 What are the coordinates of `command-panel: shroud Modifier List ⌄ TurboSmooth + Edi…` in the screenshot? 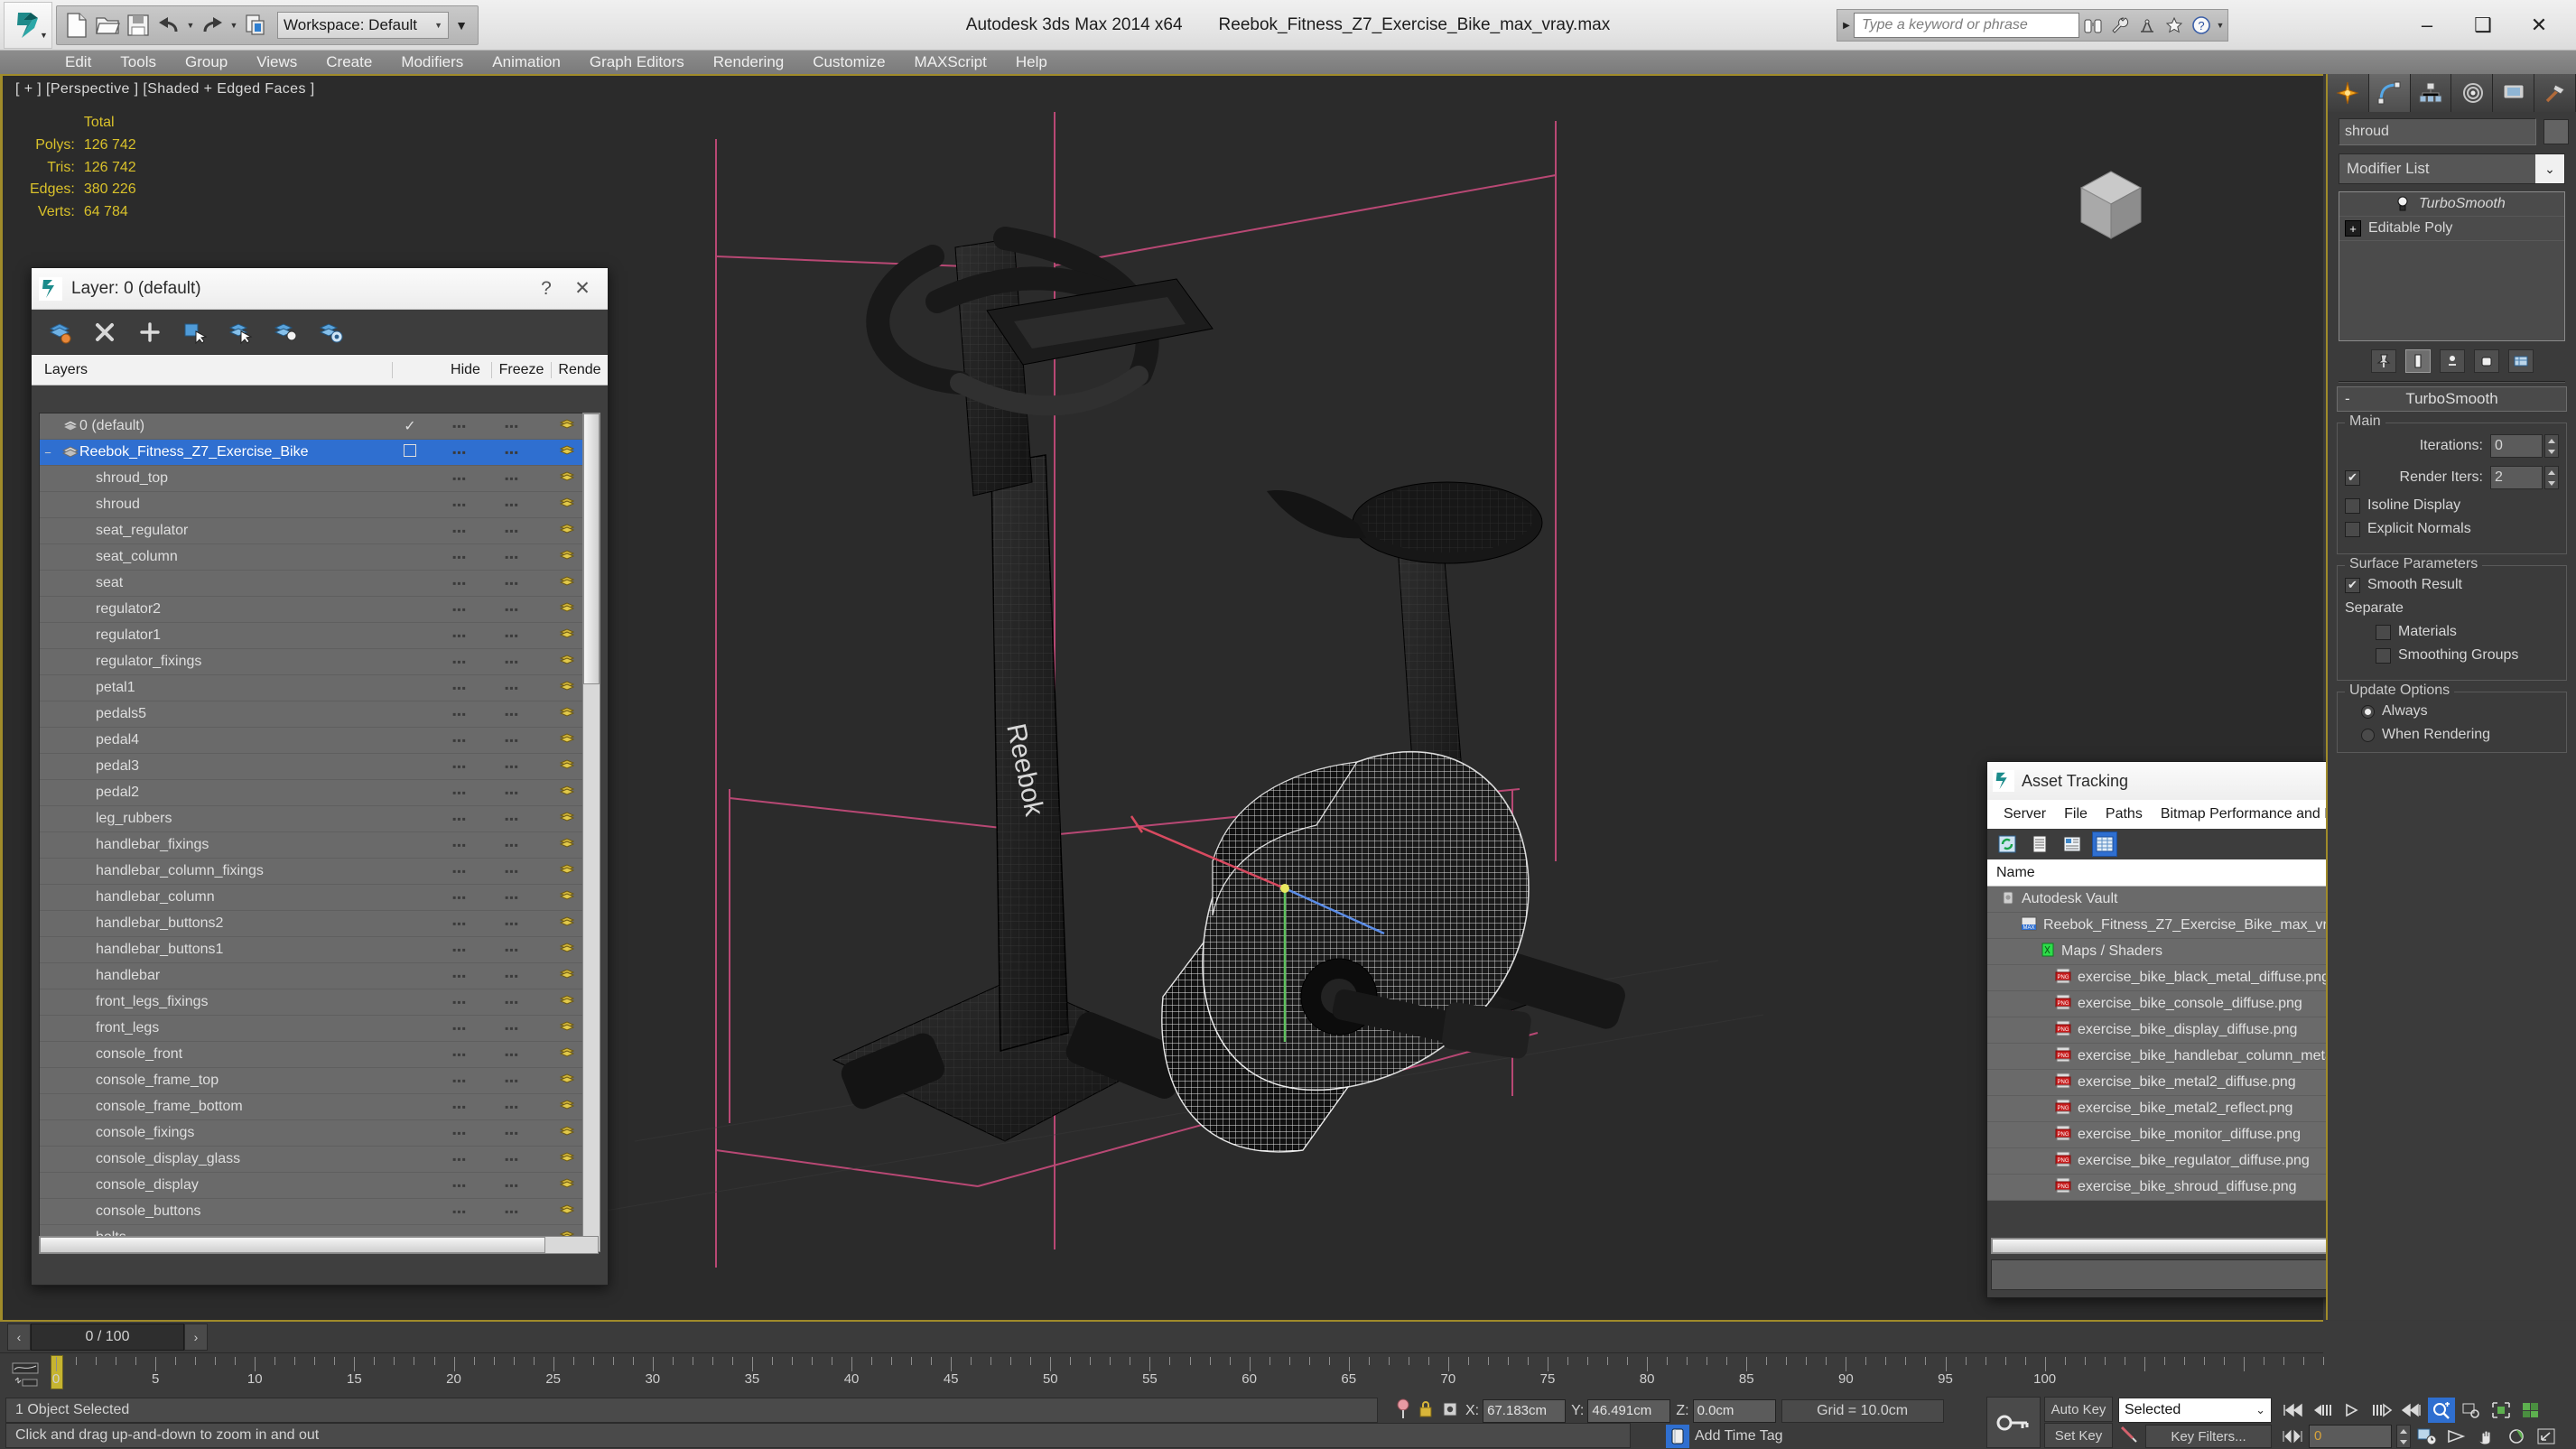 It's located at (2451, 697).